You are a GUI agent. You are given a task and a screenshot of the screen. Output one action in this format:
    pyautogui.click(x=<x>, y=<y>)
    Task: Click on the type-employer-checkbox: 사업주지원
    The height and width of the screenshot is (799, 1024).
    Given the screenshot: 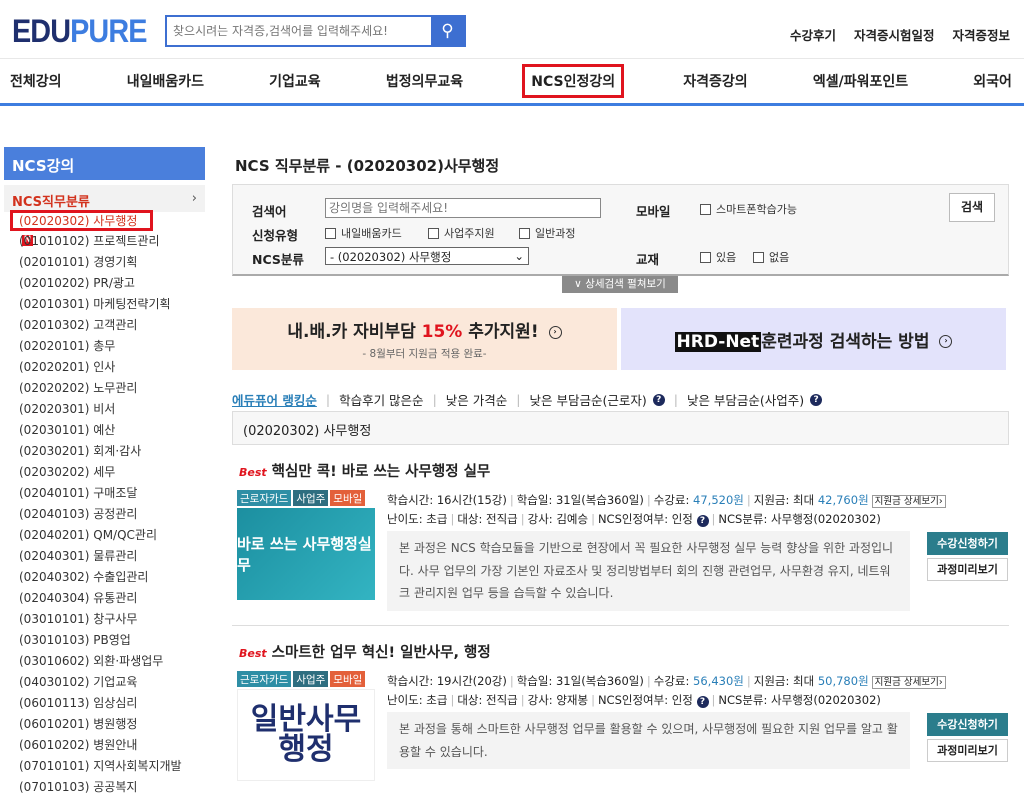 What is the action you would take?
    pyautogui.click(x=461, y=233)
    